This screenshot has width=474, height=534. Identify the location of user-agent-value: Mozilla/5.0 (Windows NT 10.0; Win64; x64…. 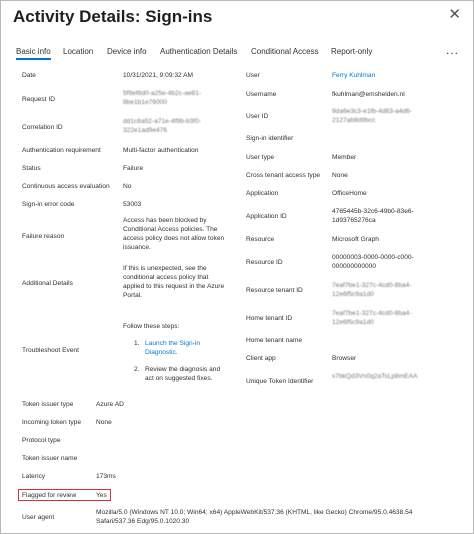
(254, 517).